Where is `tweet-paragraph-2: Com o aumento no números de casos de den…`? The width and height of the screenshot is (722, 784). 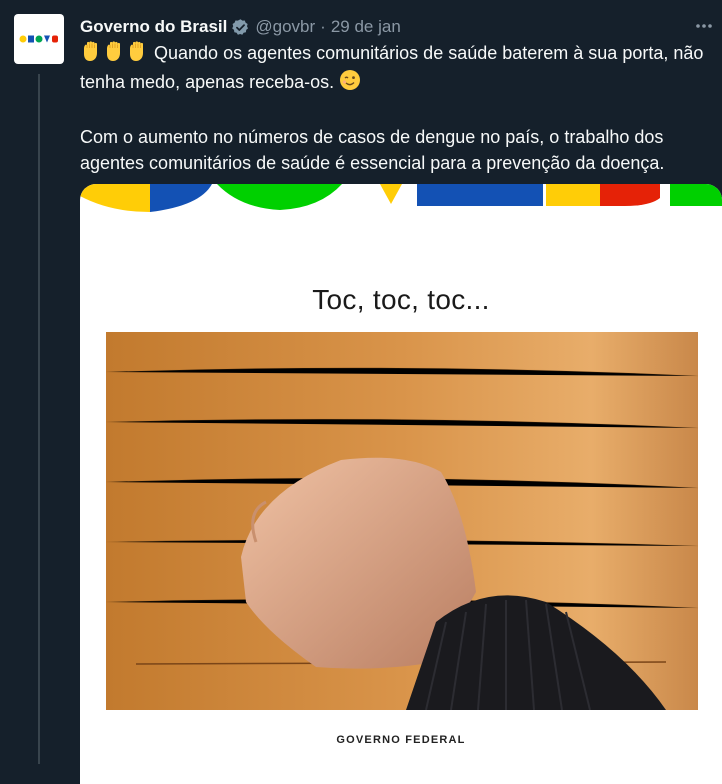
tweet-paragraph-2: Com o aumento no números de casos de den… is located at coordinates (372, 150).